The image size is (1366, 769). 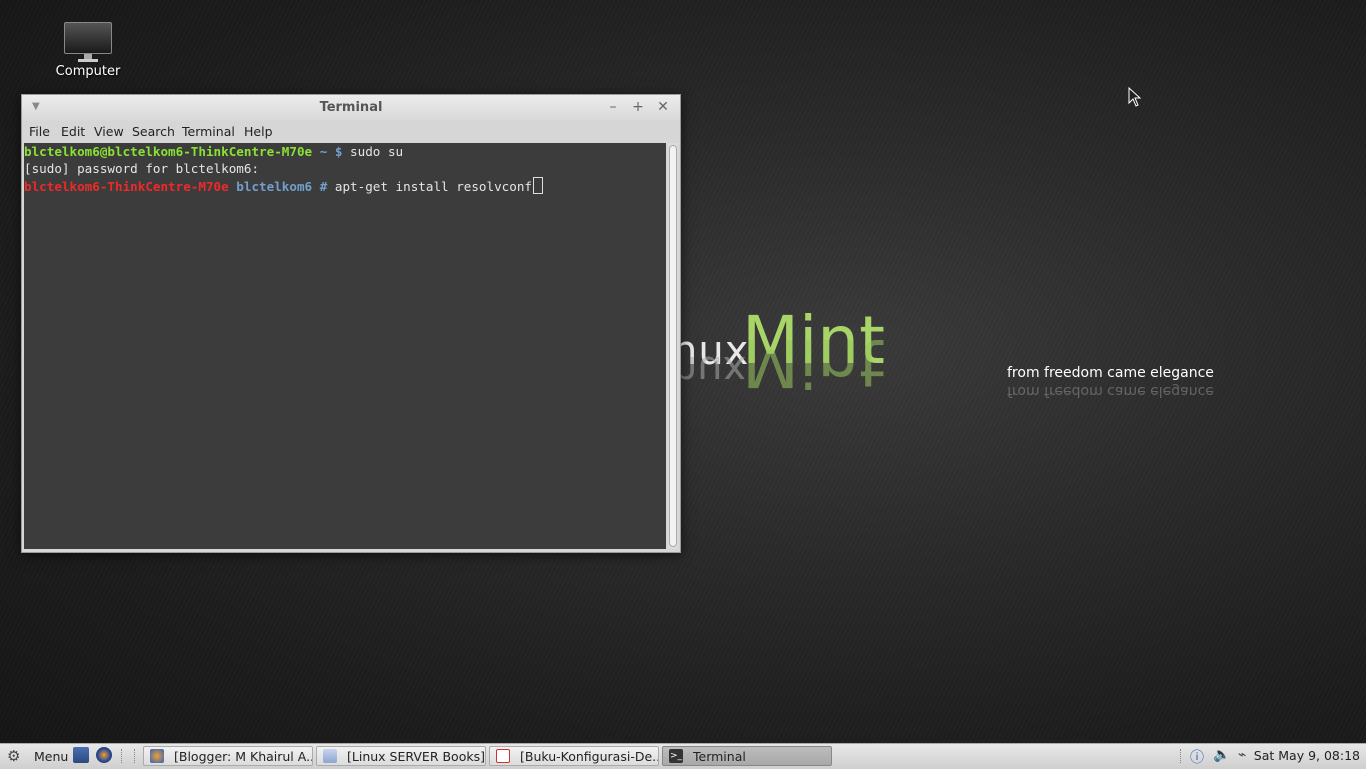 What do you see at coordinates (104, 755) in the screenshot?
I see `browser-launcher-icon` at bounding box center [104, 755].